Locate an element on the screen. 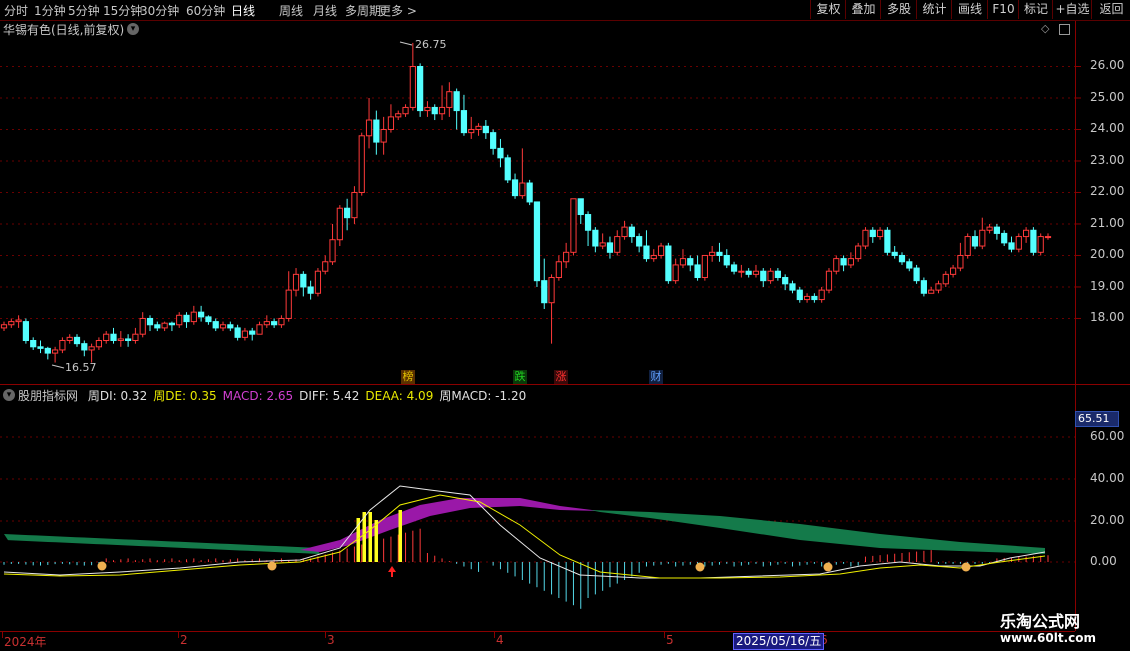 Image resolution: width=1130 pixels, height=651 pixels. price-tick: 19.00 is located at coordinates (1107, 285).